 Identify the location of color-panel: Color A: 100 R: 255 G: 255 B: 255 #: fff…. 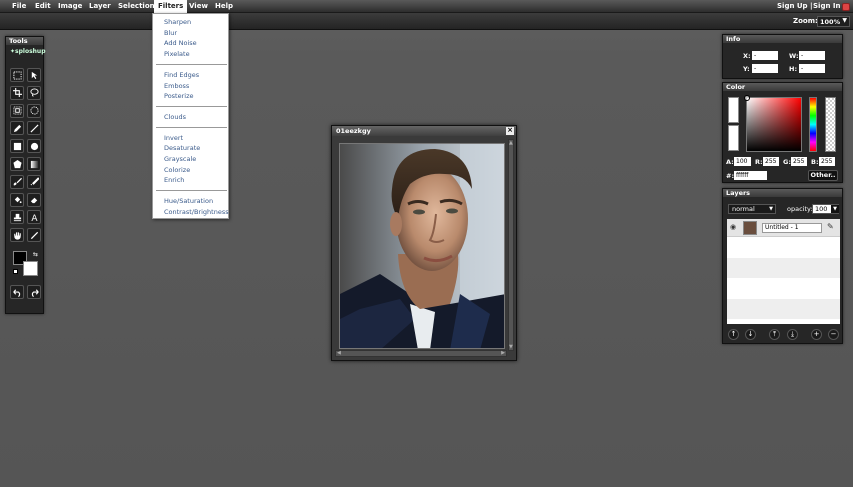
(782, 132).